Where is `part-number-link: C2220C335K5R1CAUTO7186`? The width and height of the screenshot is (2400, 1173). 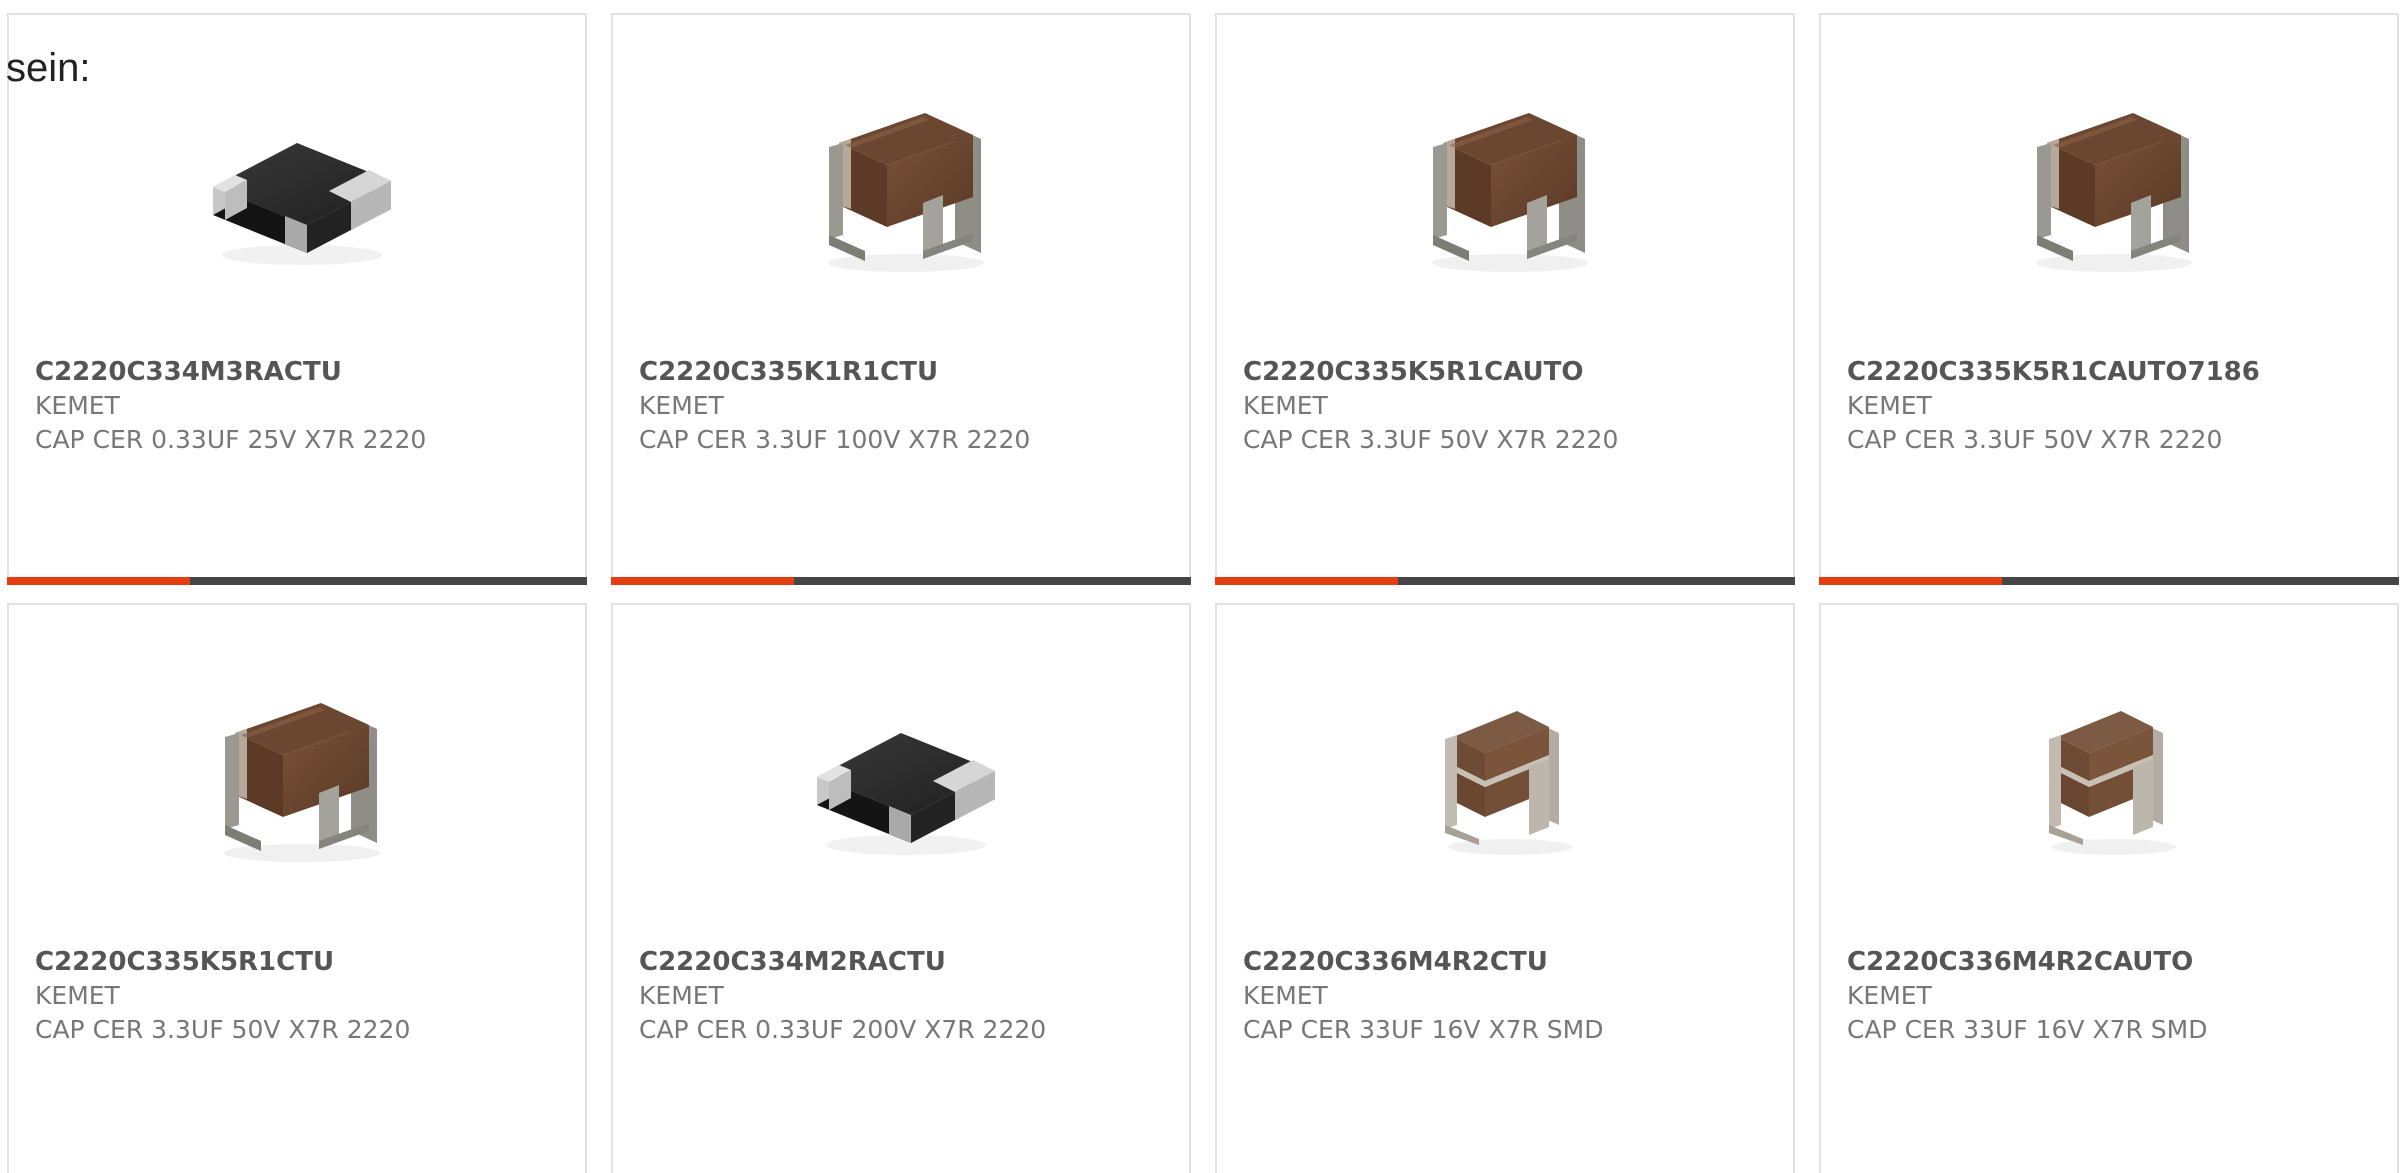
part-number-link: C2220C335K5R1CAUTO7186 is located at coordinates (2053, 372).